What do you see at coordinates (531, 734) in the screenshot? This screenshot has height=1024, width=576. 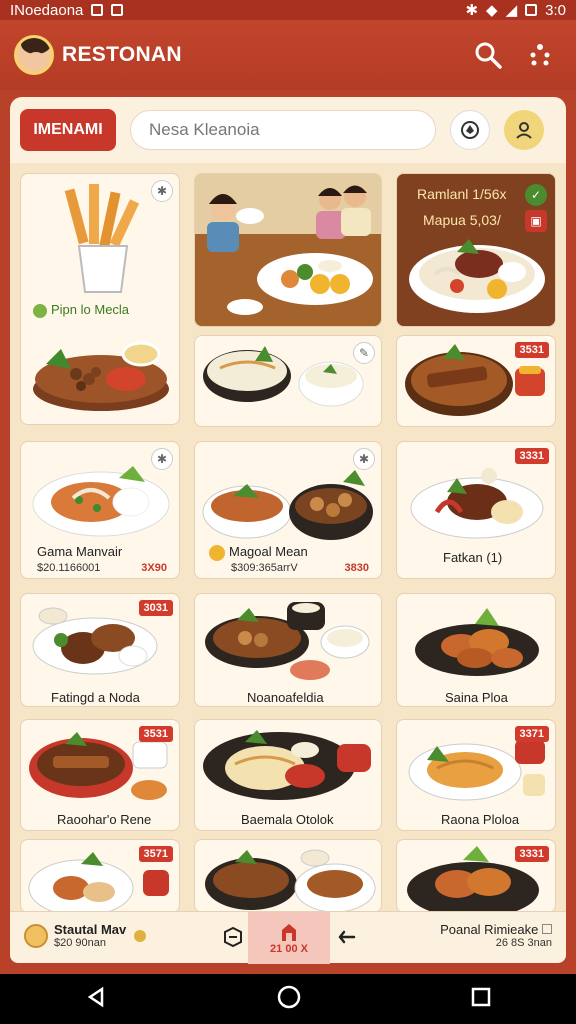 I see `price-tag: 3371` at bounding box center [531, 734].